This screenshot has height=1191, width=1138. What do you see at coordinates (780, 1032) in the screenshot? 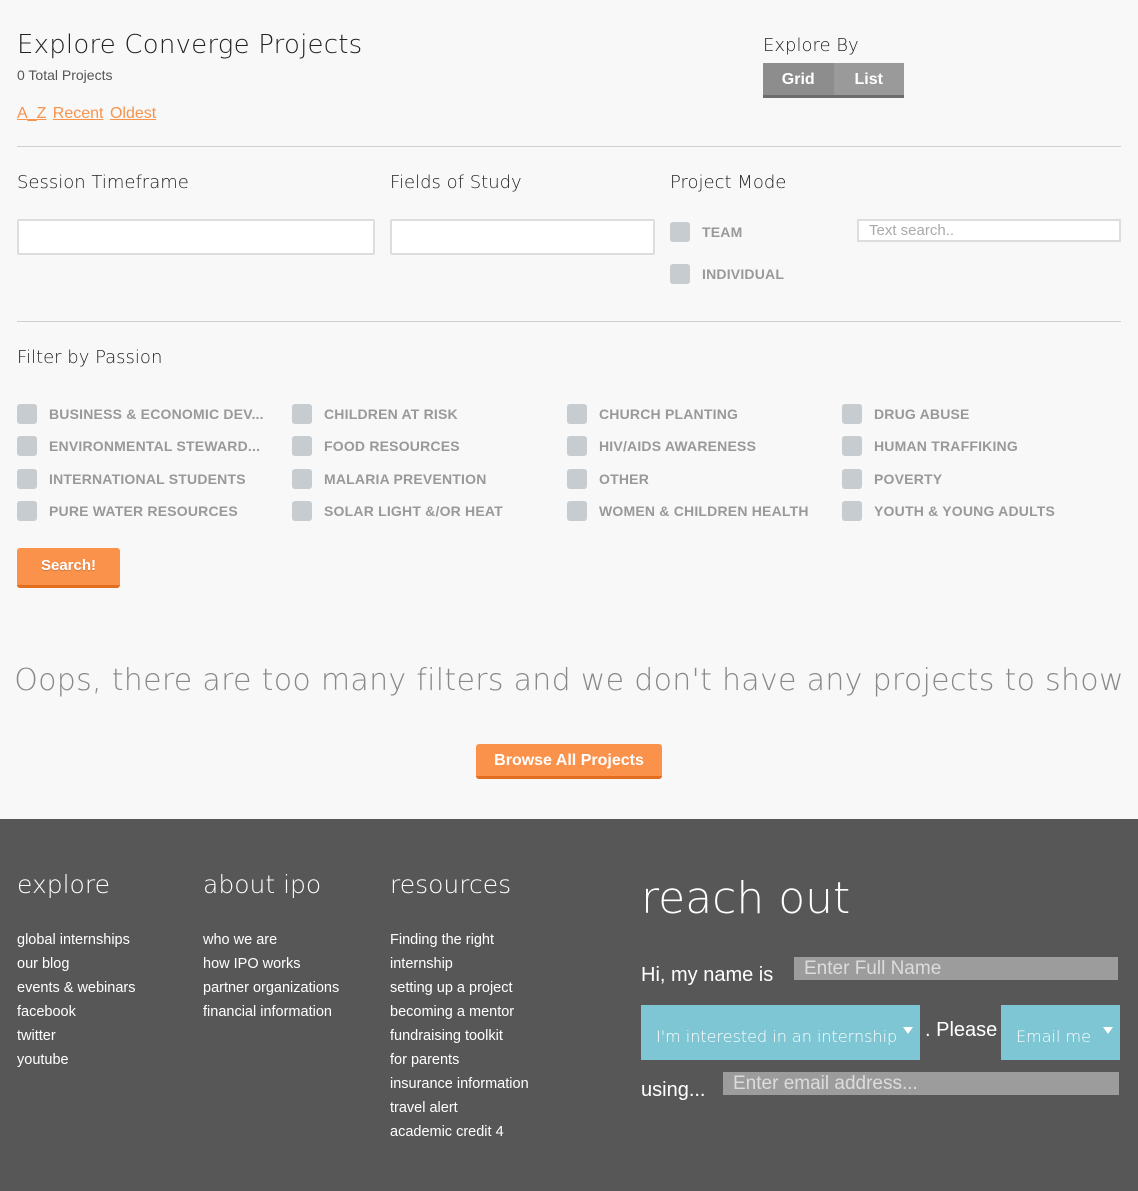
I see `interest-select: I'm interested in an internship` at bounding box center [780, 1032].